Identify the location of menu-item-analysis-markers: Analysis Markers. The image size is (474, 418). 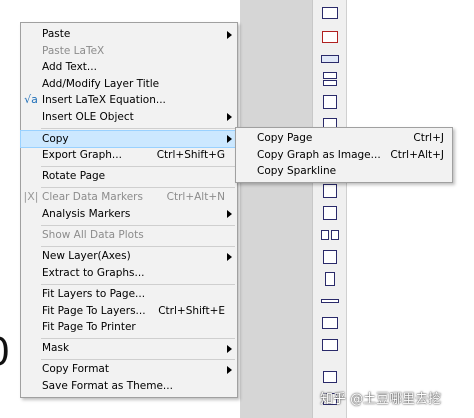
(129, 214).